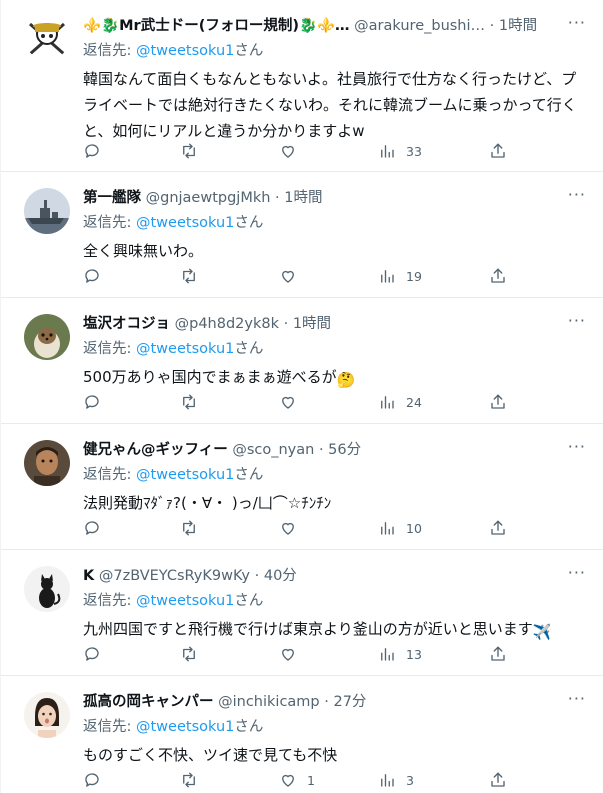  What do you see at coordinates (400, 528) in the screenshot?
I see `views-button: 10` at bounding box center [400, 528].